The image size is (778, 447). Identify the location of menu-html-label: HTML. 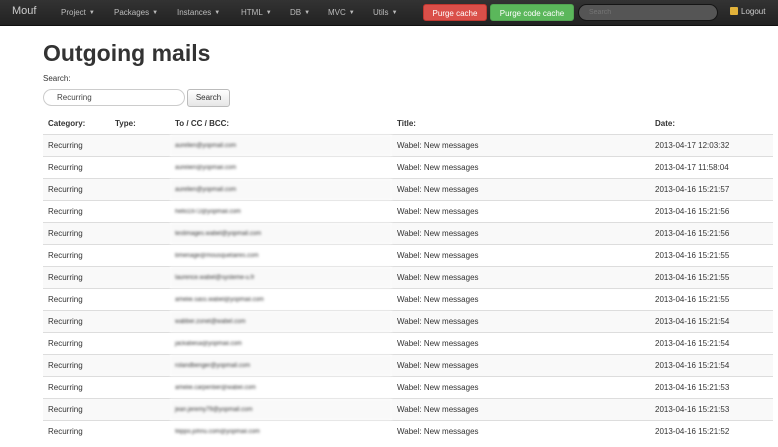
(252, 12).